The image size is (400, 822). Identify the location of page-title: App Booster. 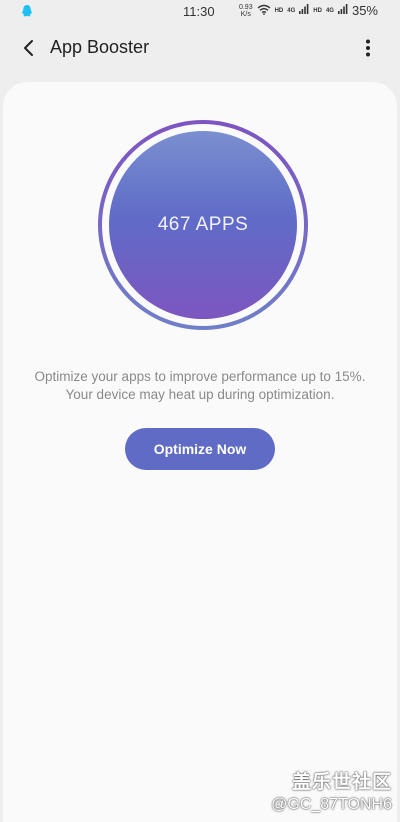
(100, 47).